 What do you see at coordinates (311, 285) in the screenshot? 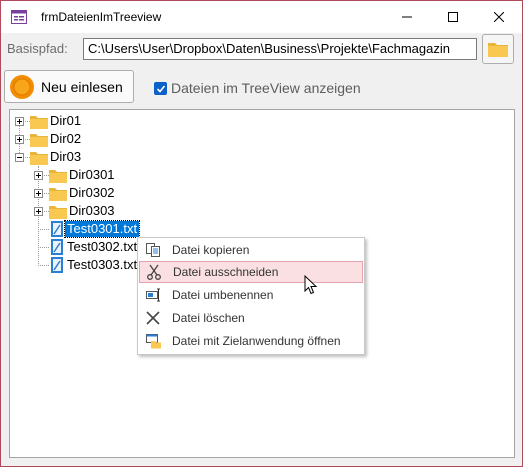
I see `mouse-pointer-icon` at bounding box center [311, 285].